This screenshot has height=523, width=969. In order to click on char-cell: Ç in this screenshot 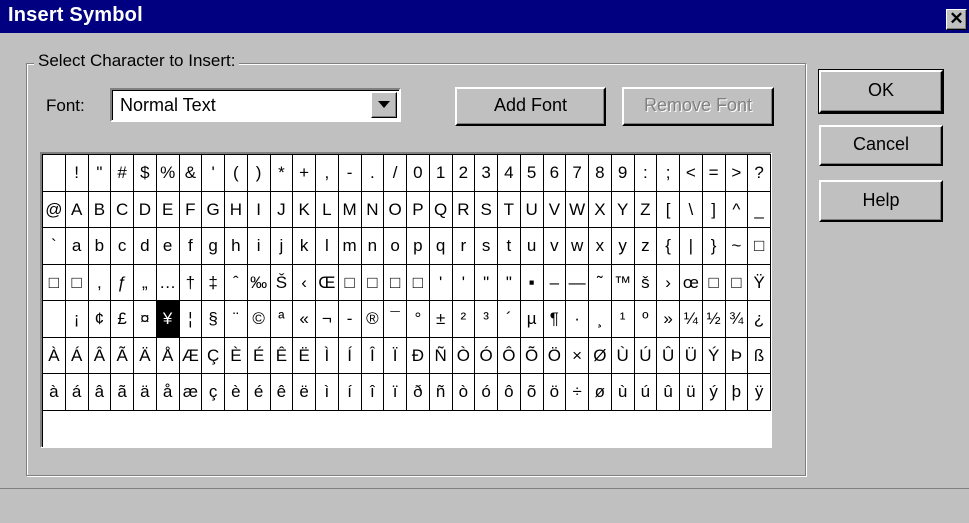, I will do `click(213, 355)`.